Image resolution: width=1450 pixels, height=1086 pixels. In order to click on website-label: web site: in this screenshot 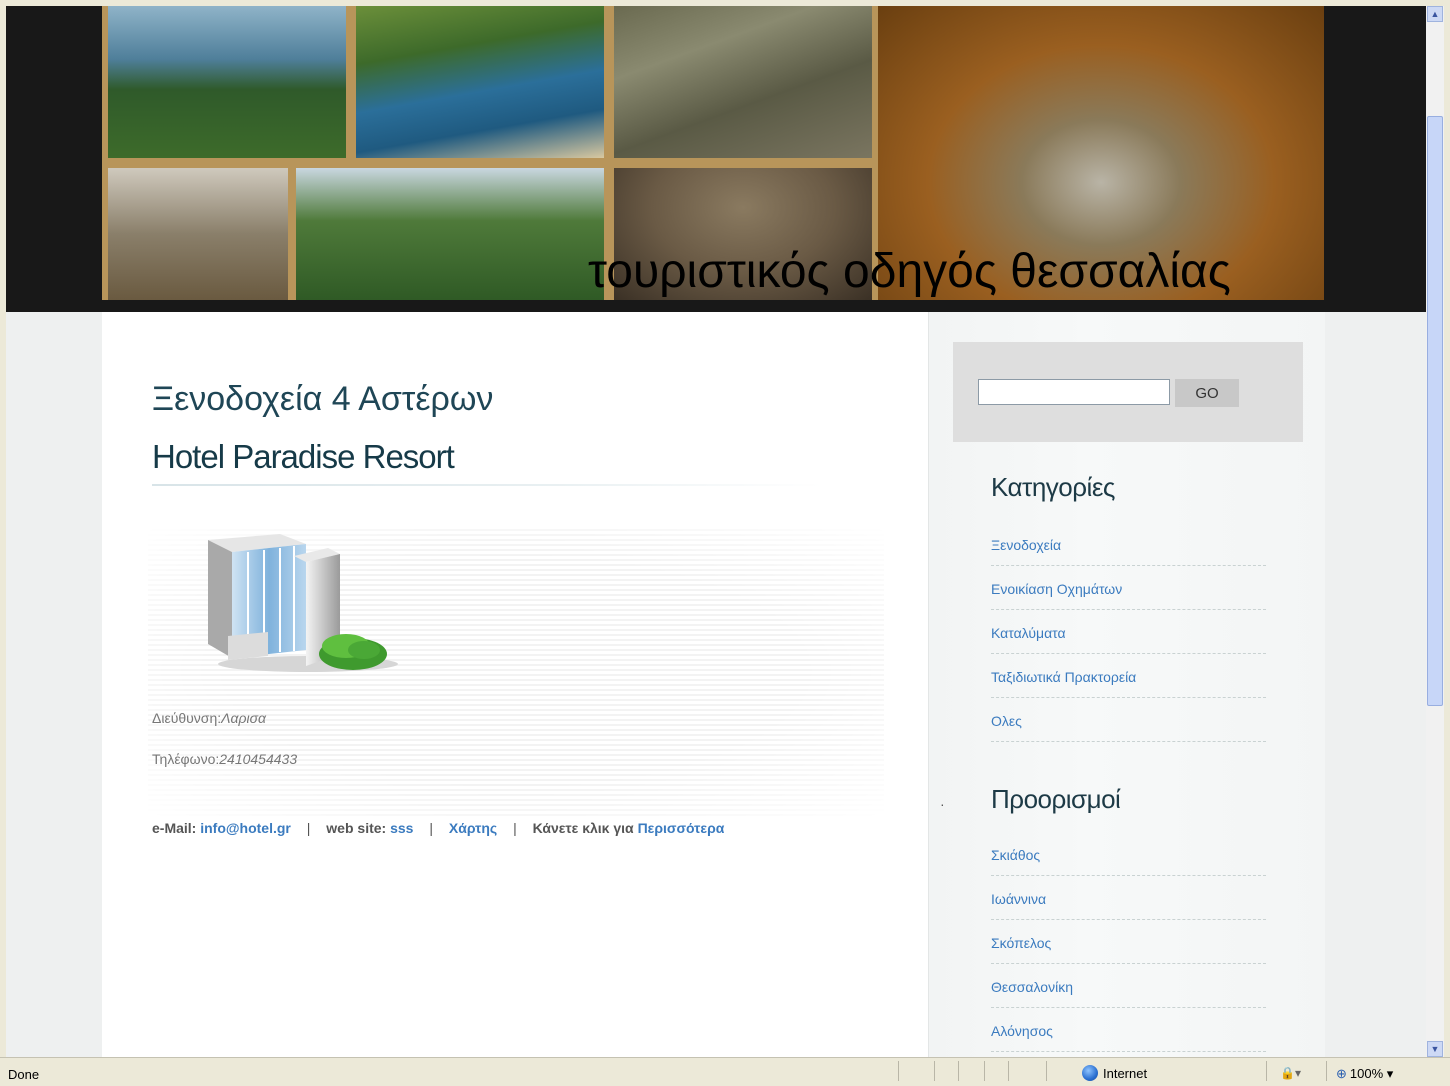, I will do `click(356, 828)`.